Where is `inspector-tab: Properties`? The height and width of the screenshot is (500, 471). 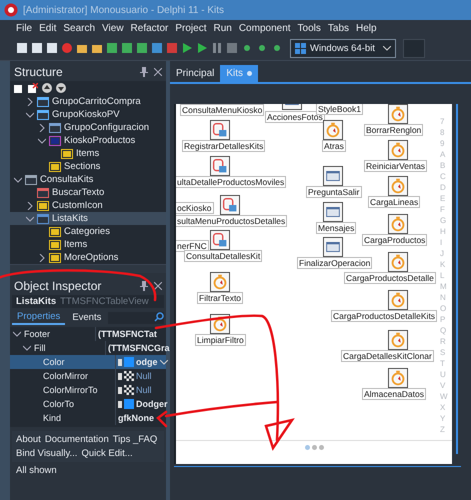
inspector-tab: Properties is located at coordinates (39, 317).